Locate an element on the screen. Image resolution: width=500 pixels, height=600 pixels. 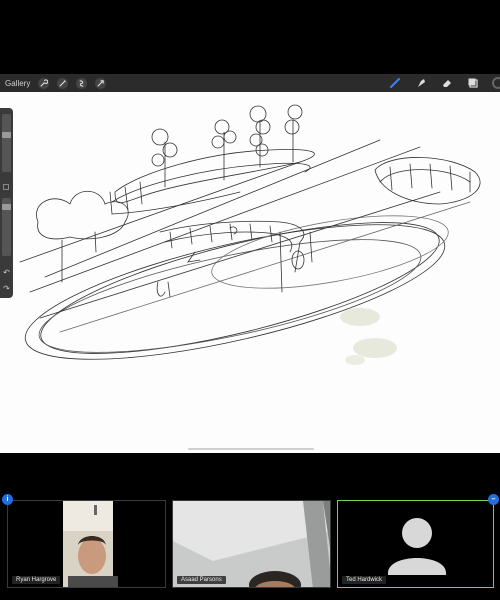
info-badge-icon: i is located at coordinates (7, 499).